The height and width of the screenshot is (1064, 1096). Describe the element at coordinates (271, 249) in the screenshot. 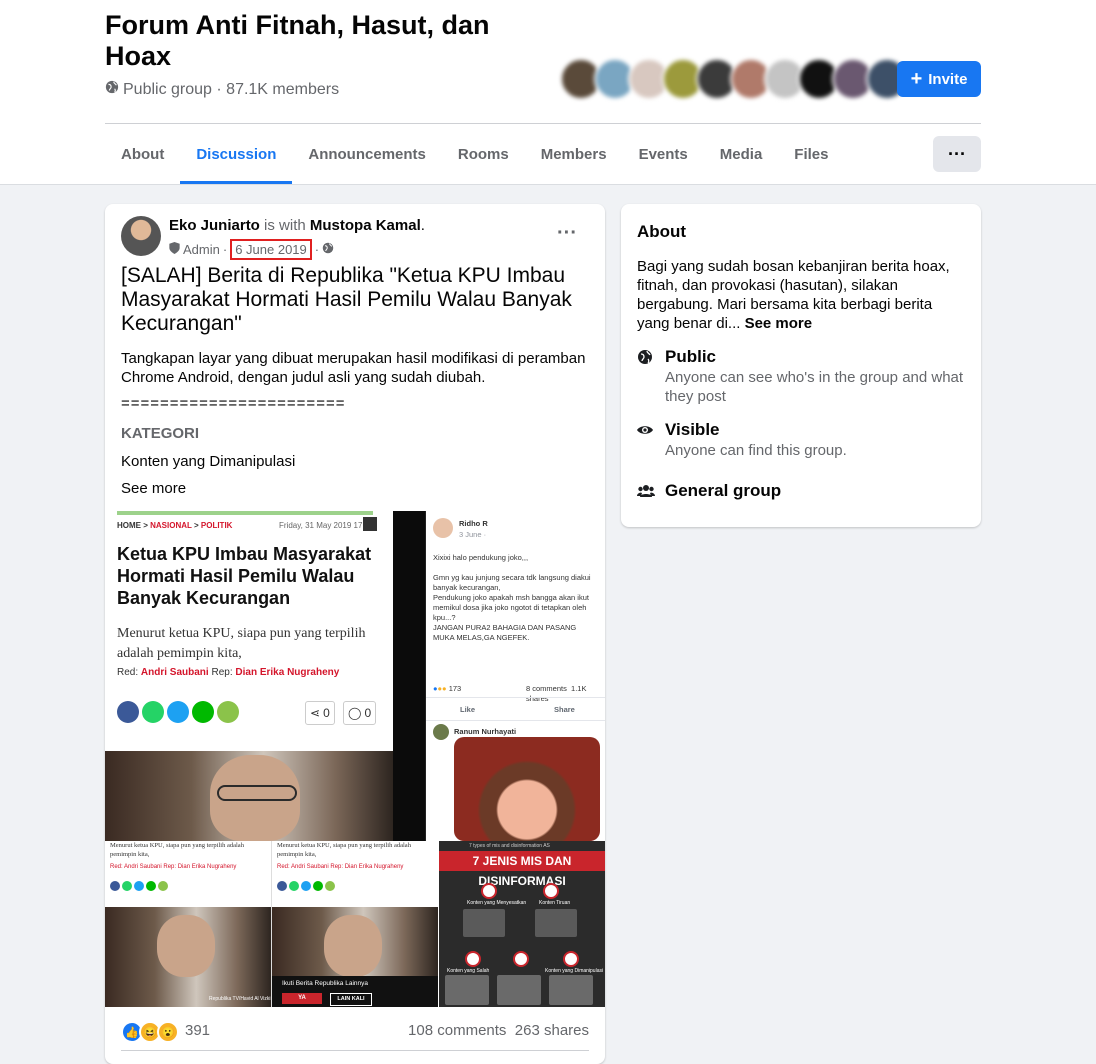

I see `post-date: 6 June 2019` at that location.